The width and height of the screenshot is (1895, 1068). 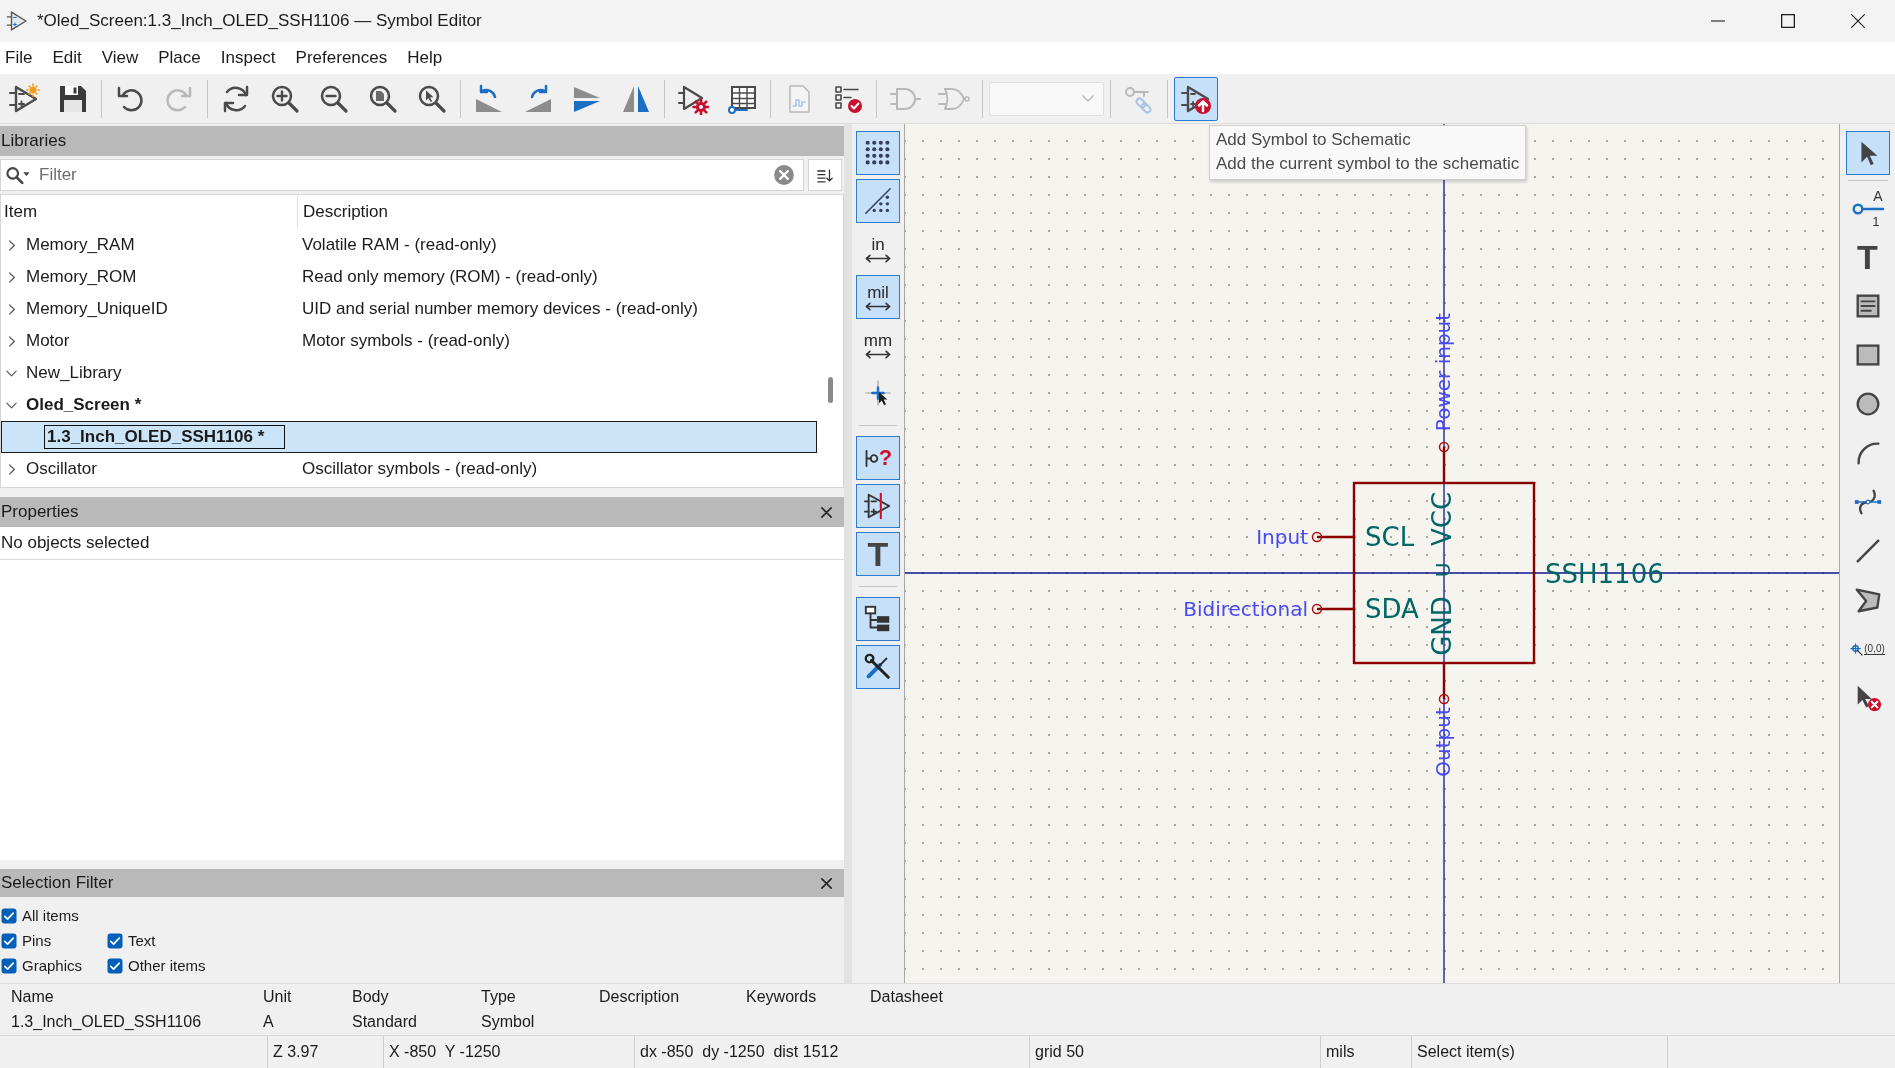 What do you see at coordinates (18, 175) in the screenshot?
I see `search-icon` at bounding box center [18, 175].